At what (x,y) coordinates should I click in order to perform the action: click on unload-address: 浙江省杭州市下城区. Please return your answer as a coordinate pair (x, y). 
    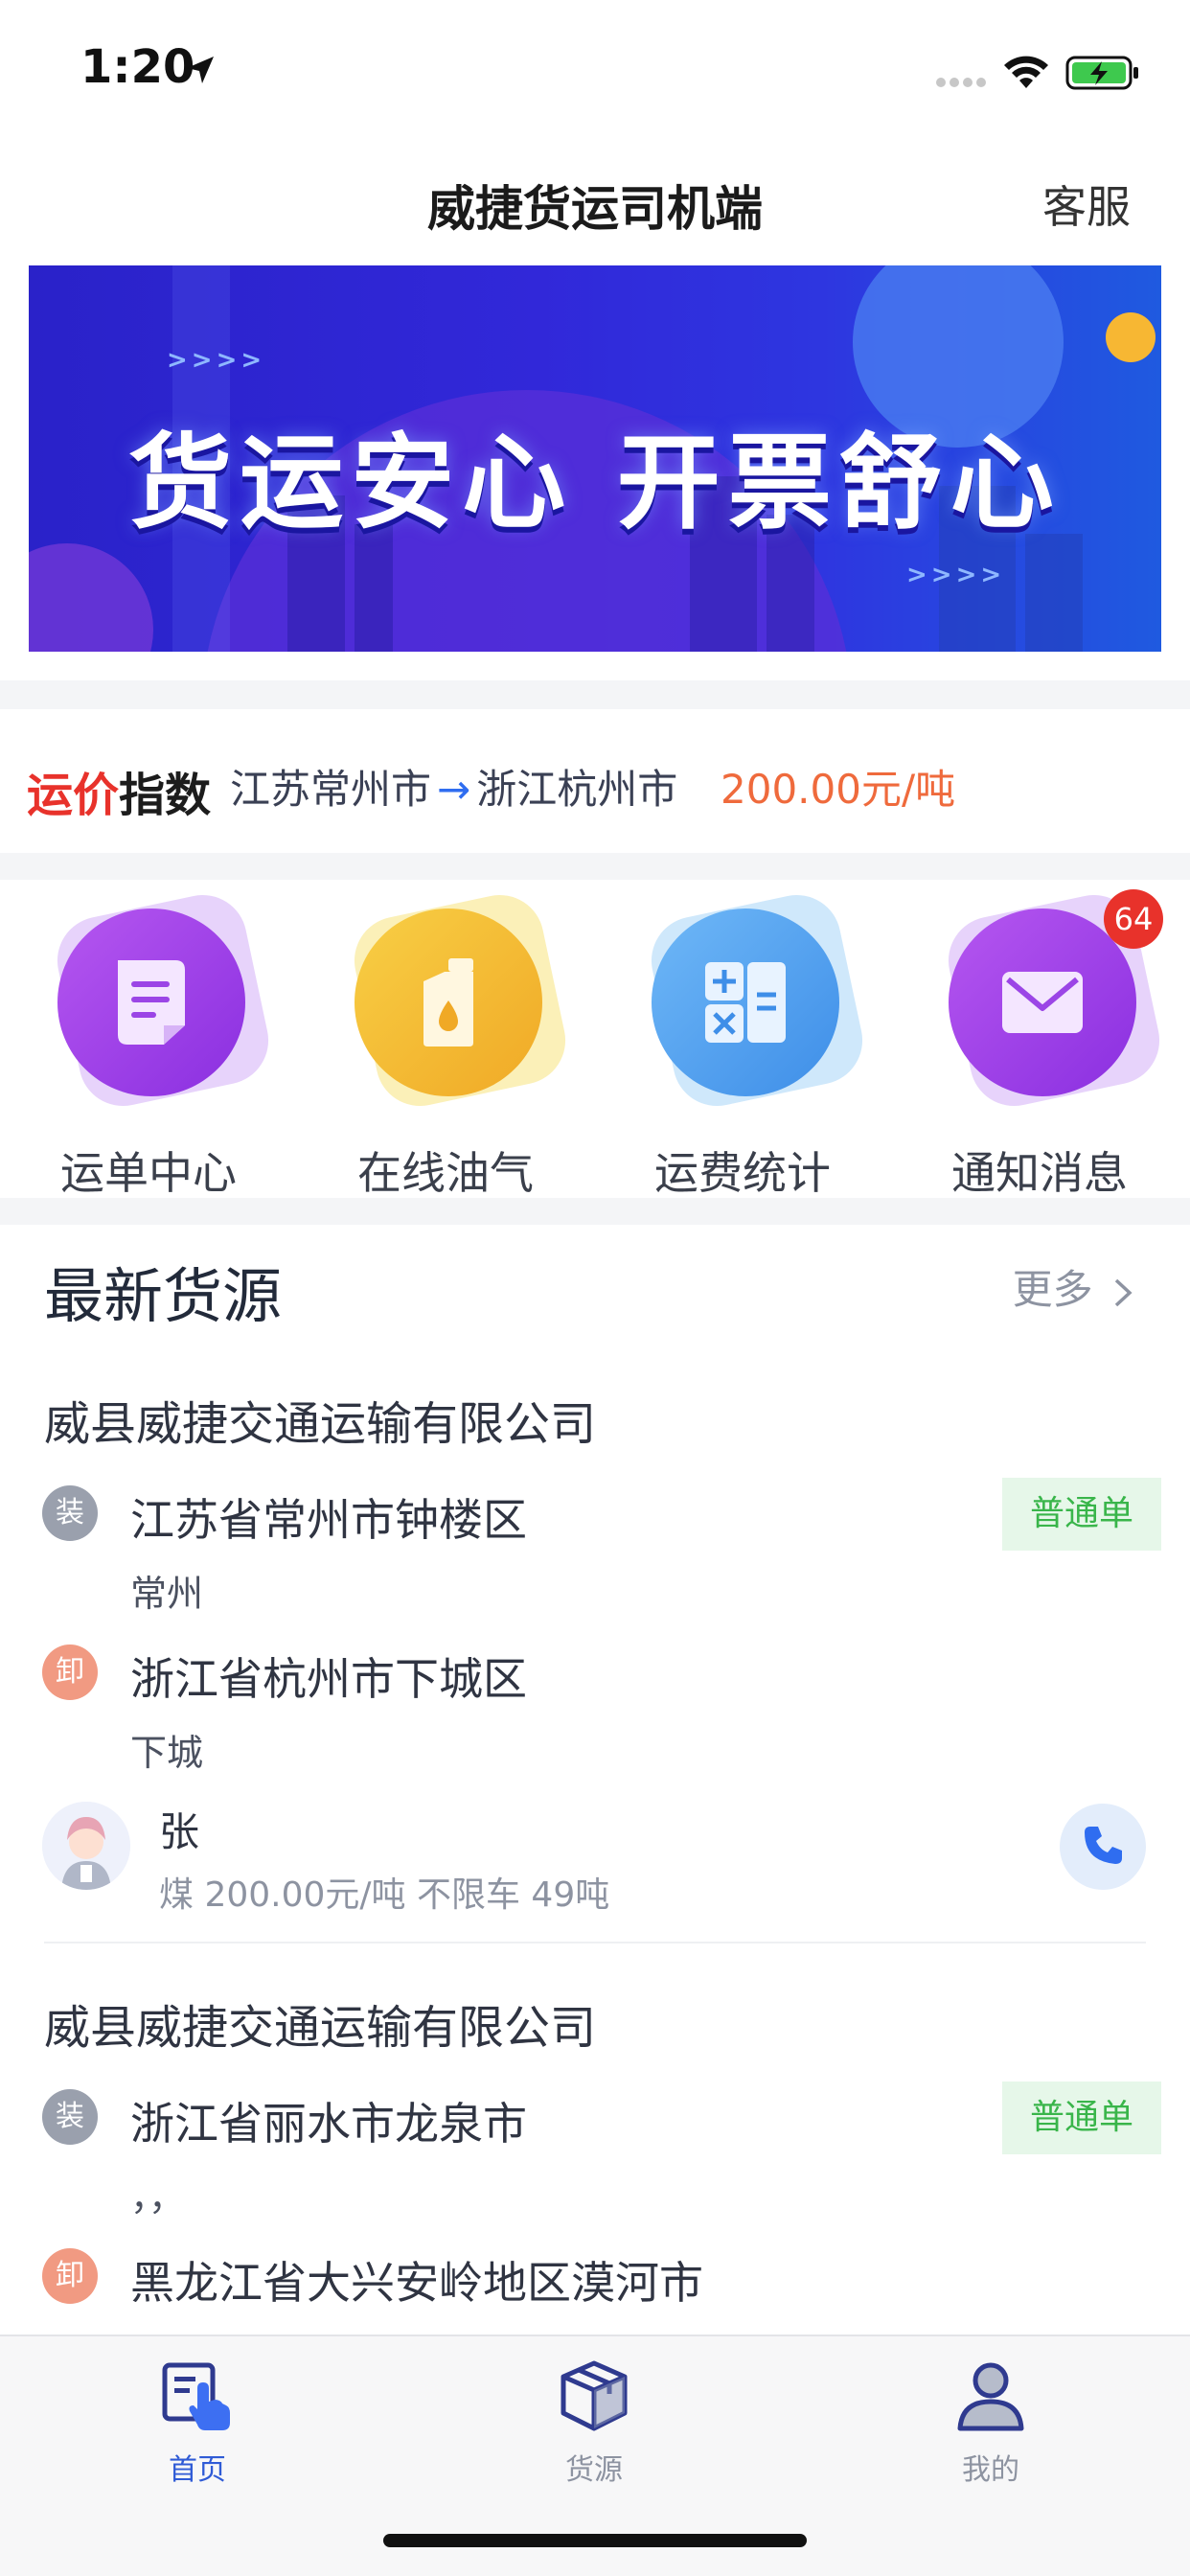
    Looking at the image, I should click on (328, 1679).